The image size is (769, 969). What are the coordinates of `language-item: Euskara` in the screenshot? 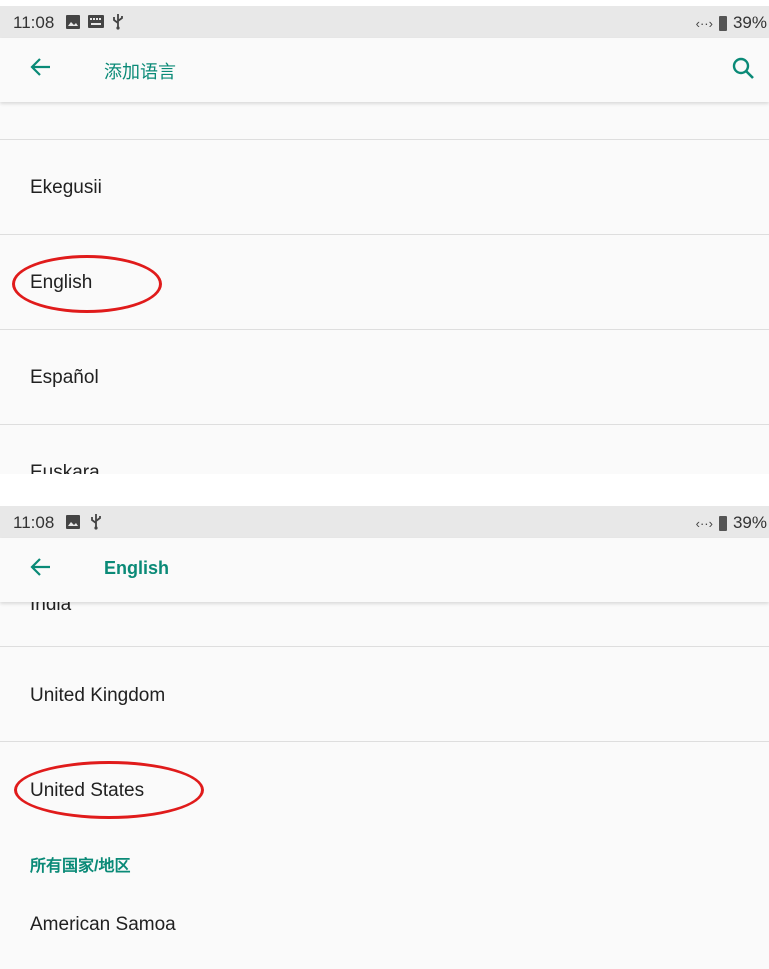 It's located at (384, 449).